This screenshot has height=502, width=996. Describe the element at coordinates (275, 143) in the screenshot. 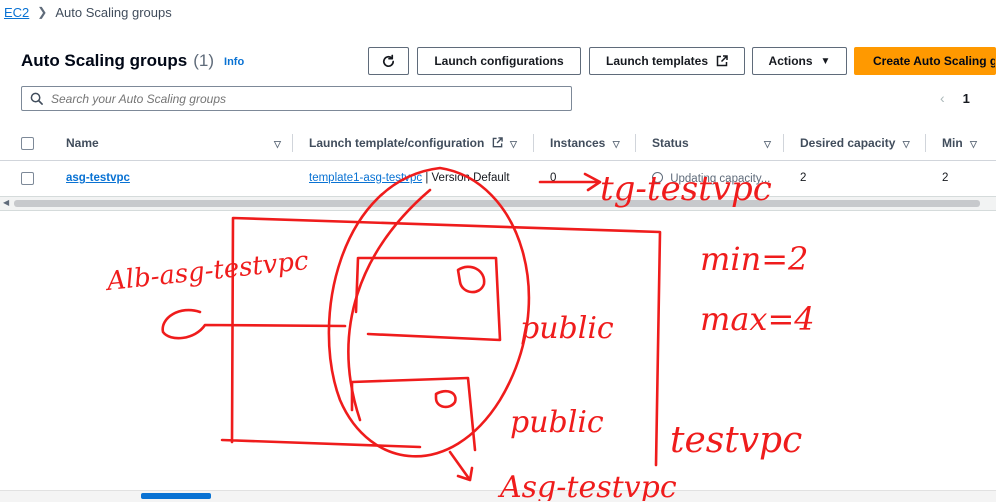

I see `sort-name-icon: ▽` at that location.